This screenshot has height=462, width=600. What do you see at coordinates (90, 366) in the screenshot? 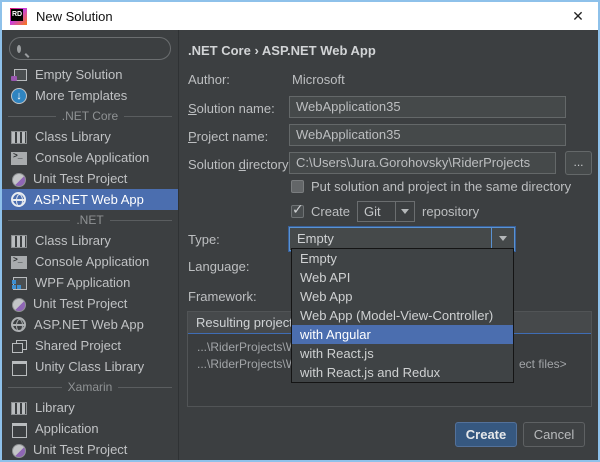
I see `sidebar-item-unity-class-library: Unity Class Library` at bounding box center [90, 366].